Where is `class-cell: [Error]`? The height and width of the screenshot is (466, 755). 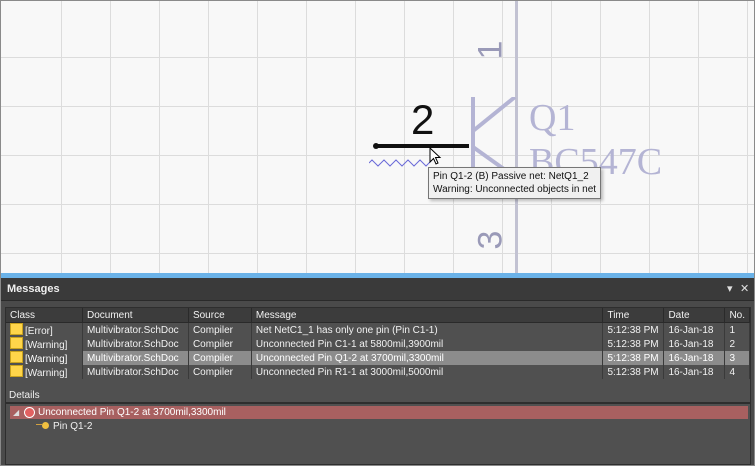 class-cell: [Error] is located at coordinates (44, 329).